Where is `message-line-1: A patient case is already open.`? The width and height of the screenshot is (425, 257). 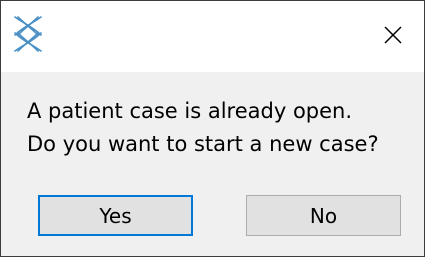
message-line-1: A patient case is already open. is located at coordinates (190, 111).